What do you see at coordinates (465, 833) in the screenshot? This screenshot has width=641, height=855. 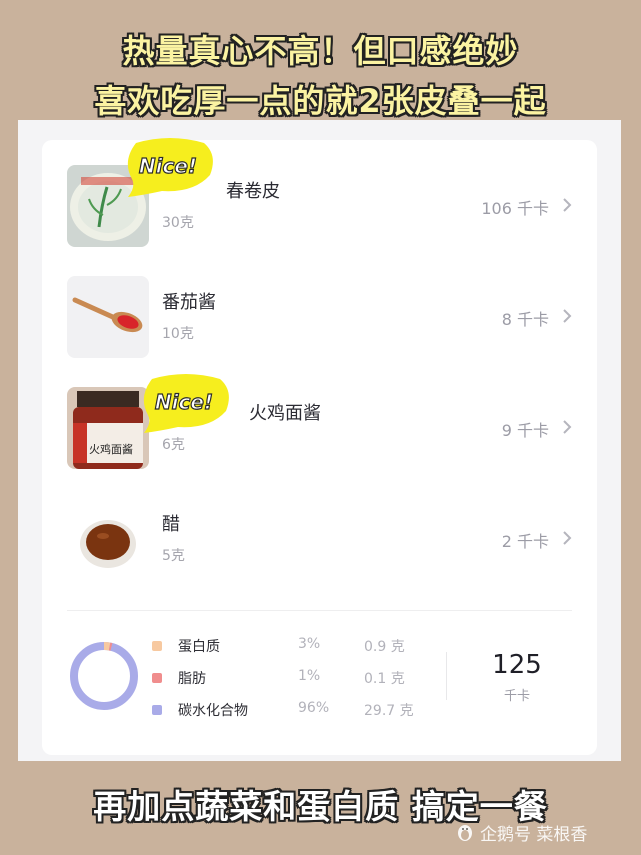 I see `penguin-icon` at bounding box center [465, 833].